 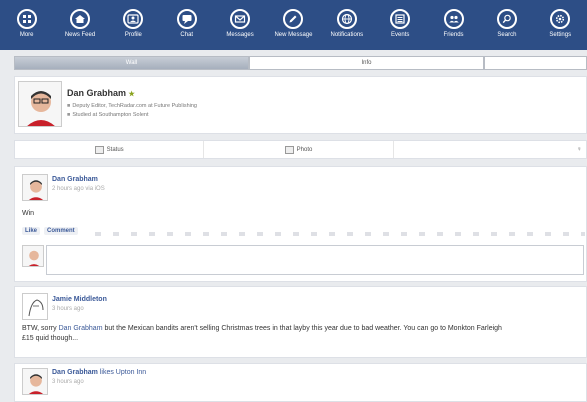 What do you see at coordinates (293, 35) in the screenshot?
I see `nav-label: New Message` at bounding box center [293, 35].